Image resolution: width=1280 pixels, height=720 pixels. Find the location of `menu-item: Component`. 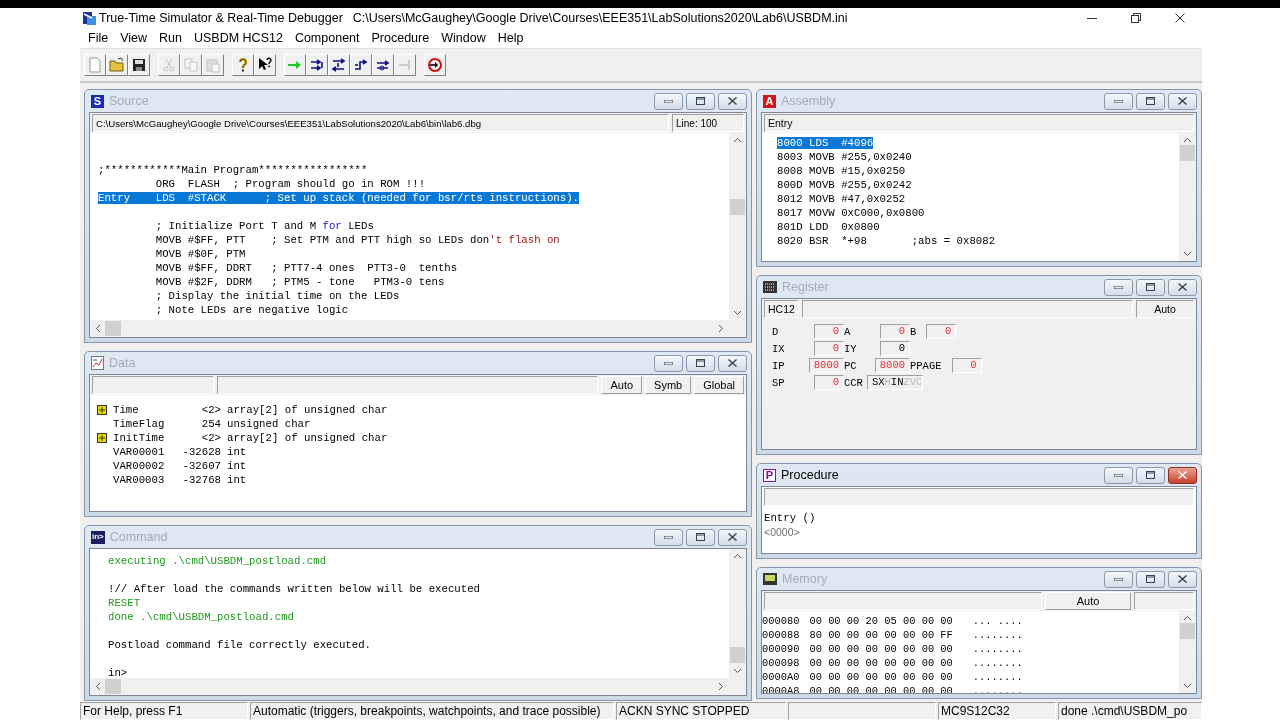

menu-item: Component is located at coordinates (327, 38).